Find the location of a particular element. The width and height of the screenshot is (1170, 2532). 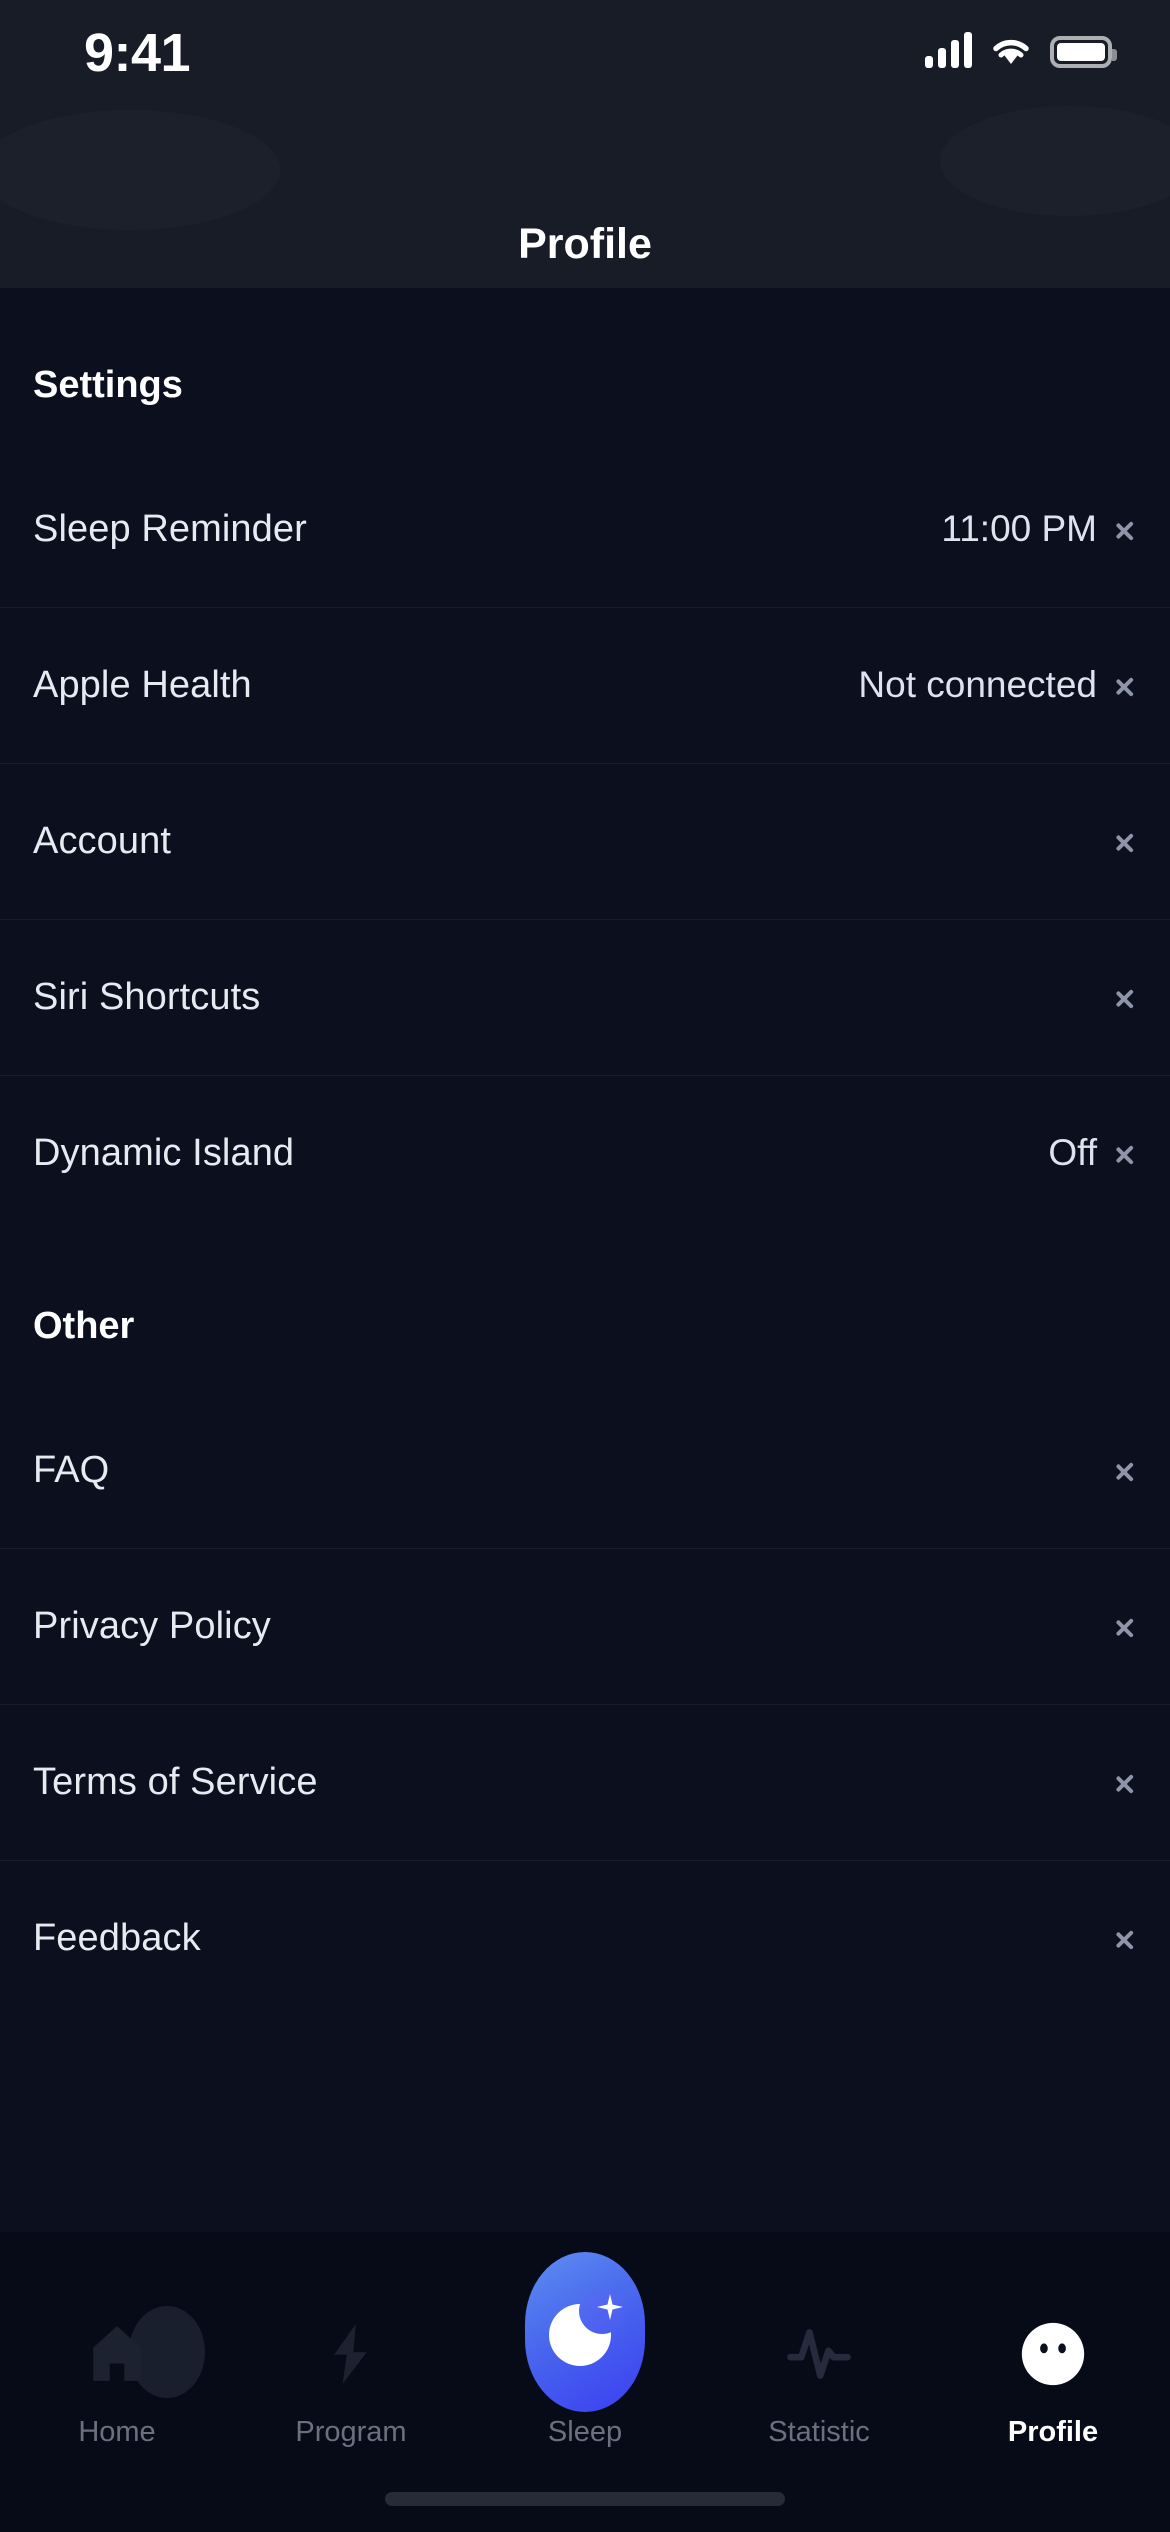

header-blob-left is located at coordinates (140, 170).